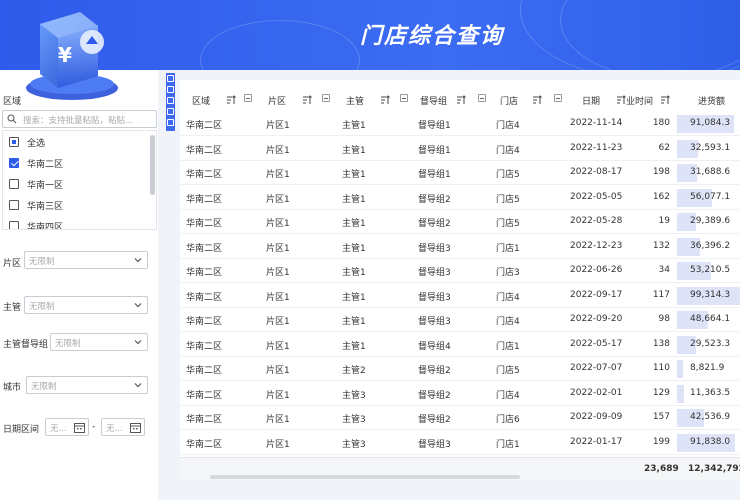 This screenshot has height=500, width=740. I want to click on table-row: 华南二区 片区1 主管1 督导组1 门店5 2022-08-17 198 31,688.6, so click(460, 173).